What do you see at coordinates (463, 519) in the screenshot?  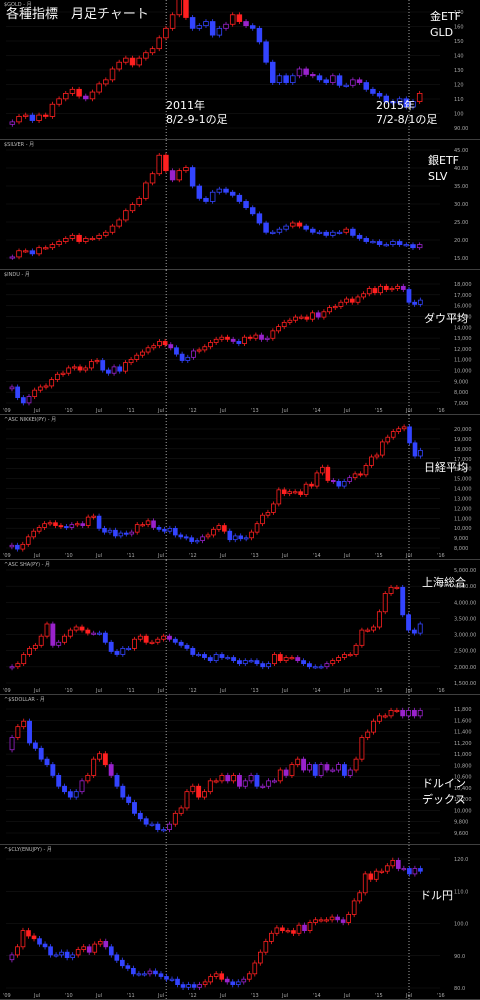 I see `y-tick-label: 11,000` at bounding box center [463, 519].